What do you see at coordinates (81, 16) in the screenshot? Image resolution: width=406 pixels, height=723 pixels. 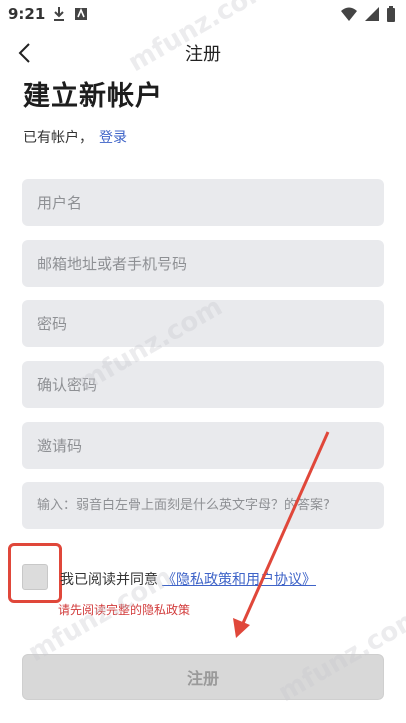 I see `app-notification-icon` at bounding box center [81, 16].